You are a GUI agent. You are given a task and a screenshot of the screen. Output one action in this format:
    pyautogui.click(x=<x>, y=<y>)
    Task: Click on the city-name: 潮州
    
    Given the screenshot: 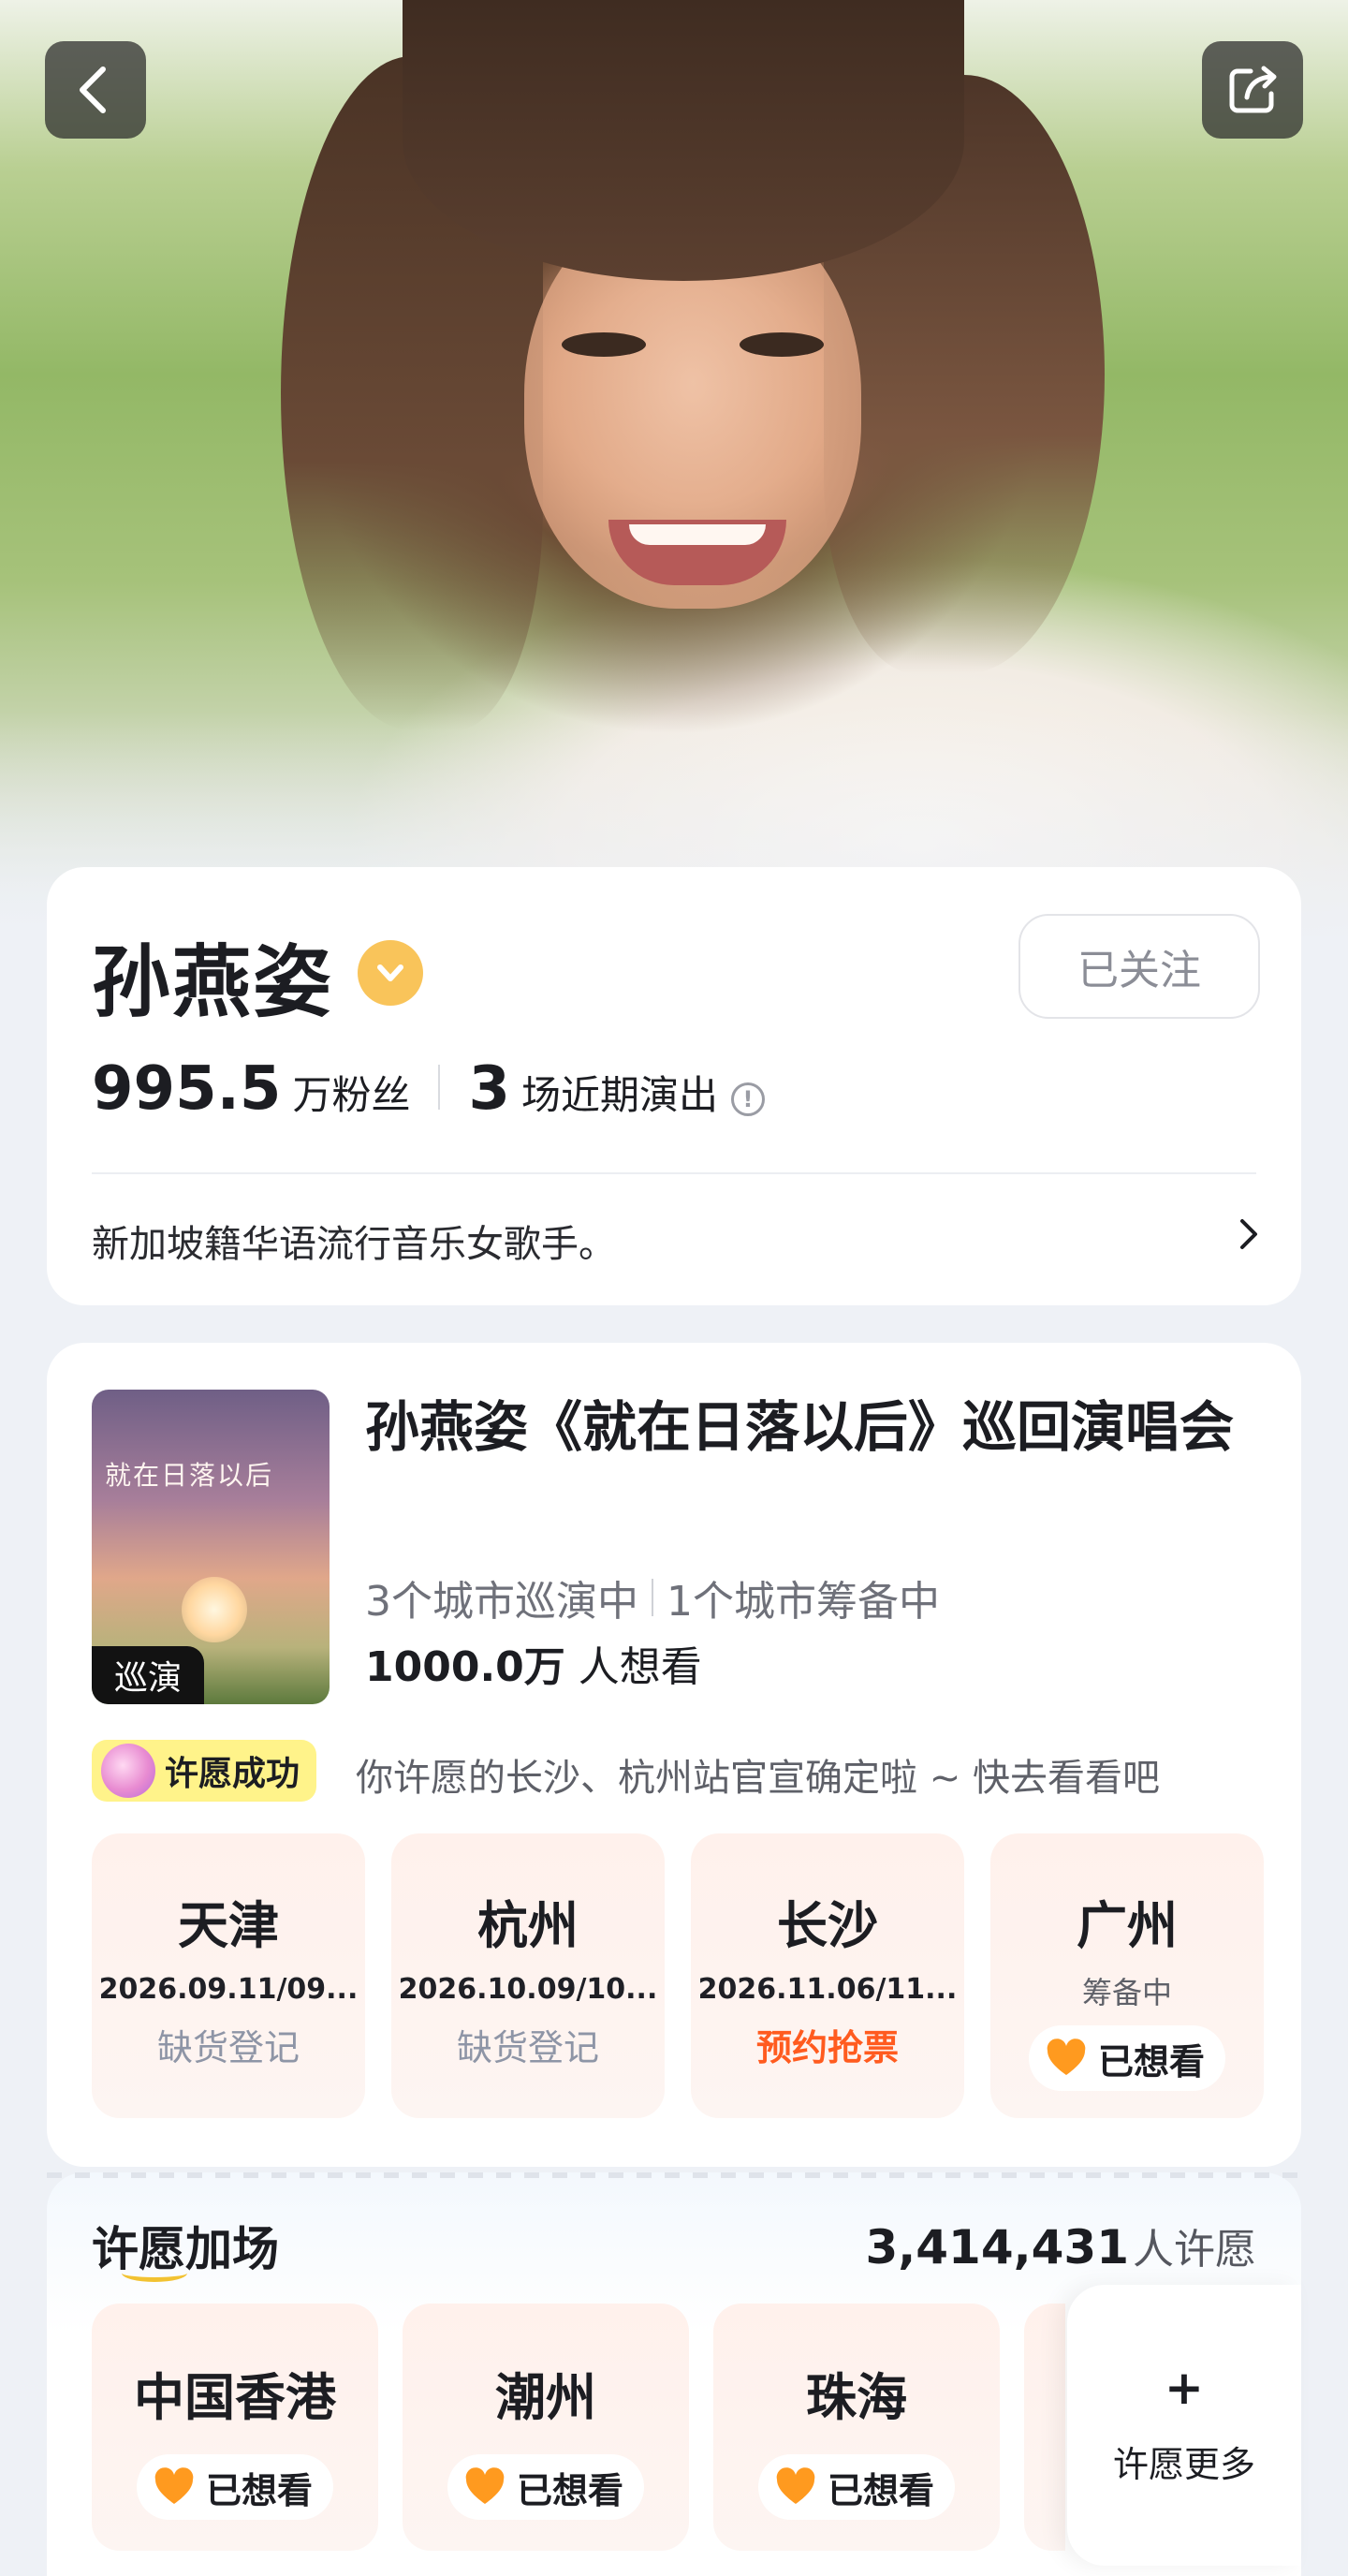 What is the action you would take?
    pyautogui.click(x=546, y=2397)
    